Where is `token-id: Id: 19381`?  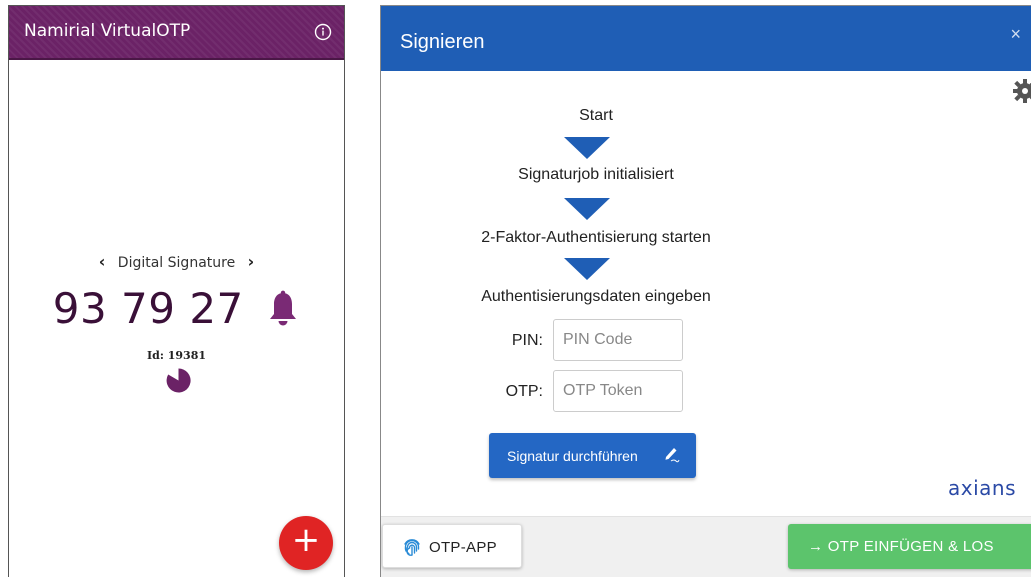 token-id: Id: 19381 is located at coordinates (176, 355).